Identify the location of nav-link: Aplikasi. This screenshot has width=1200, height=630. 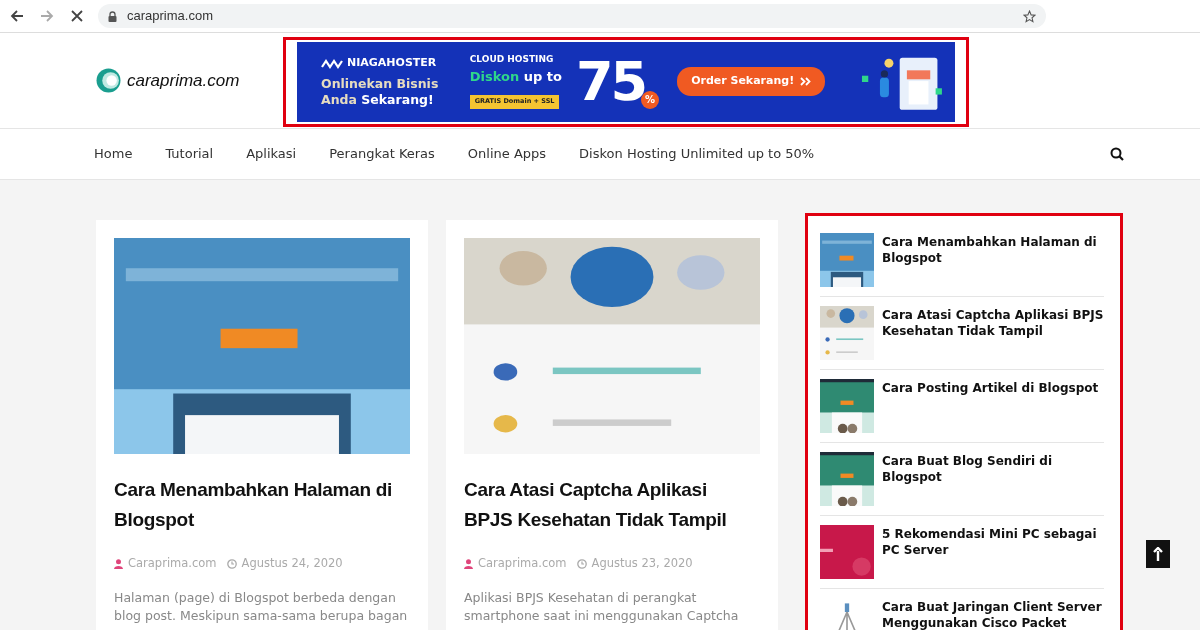
(271, 154).